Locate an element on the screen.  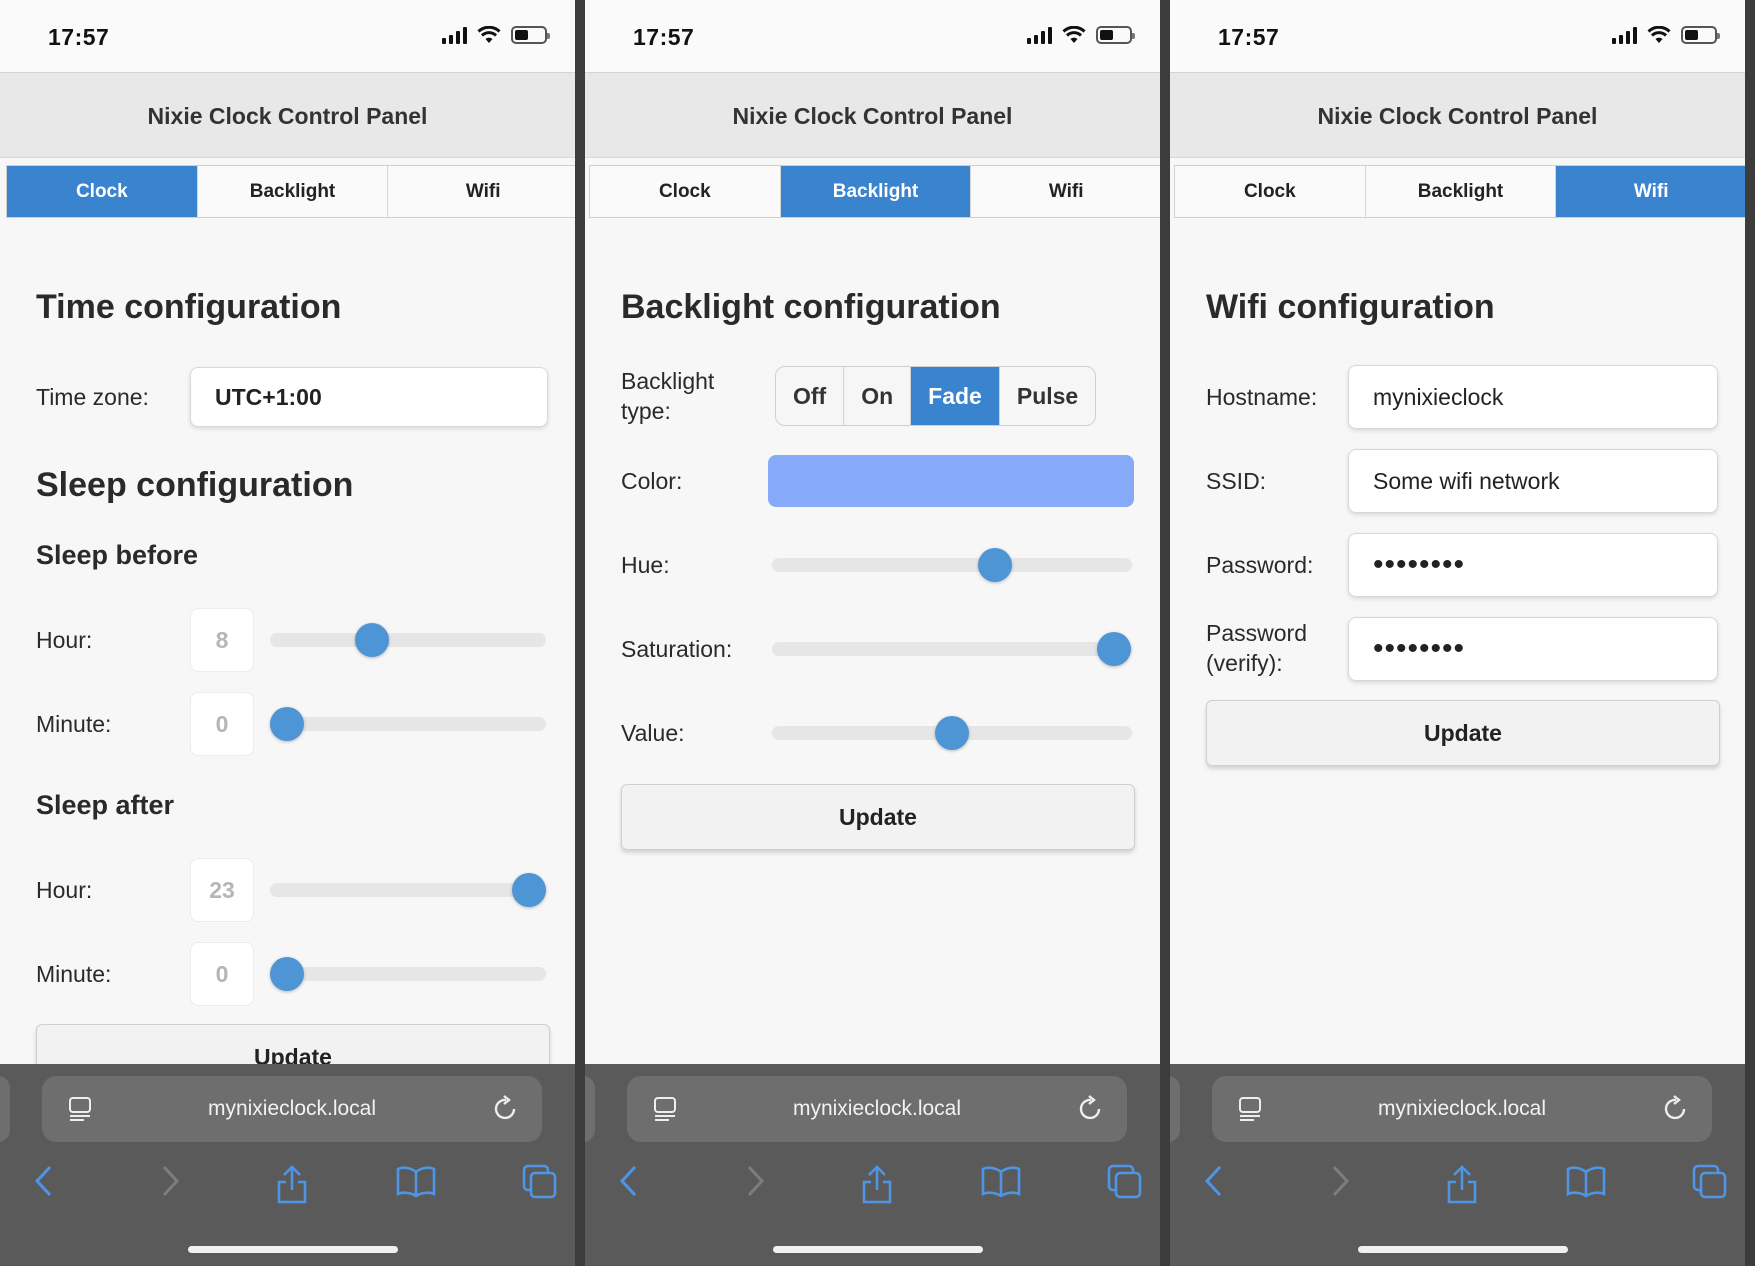
backlight-type-selector: Off On Fade Pulse is located at coordinates (936, 396).